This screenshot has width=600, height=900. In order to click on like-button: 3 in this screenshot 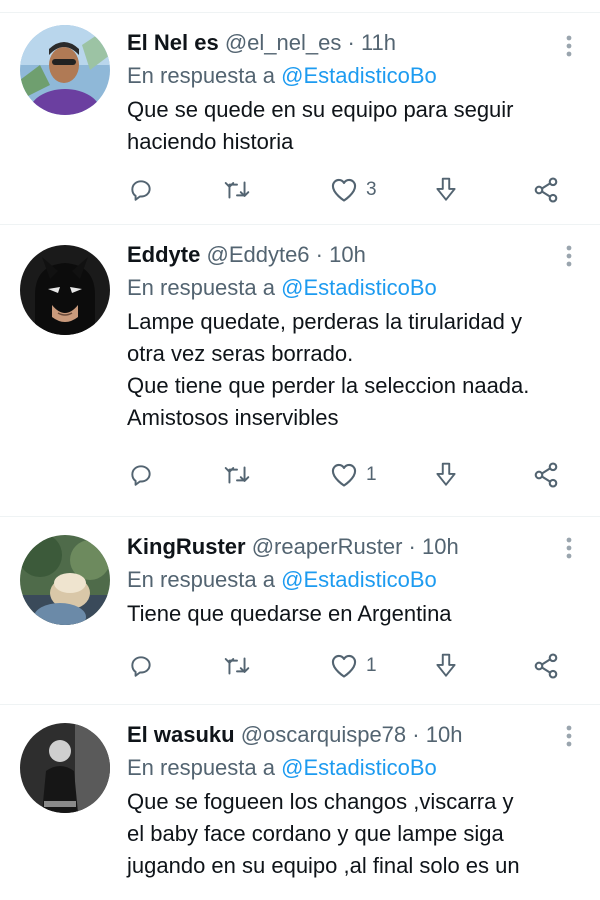, I will do `click(353, 190)`.